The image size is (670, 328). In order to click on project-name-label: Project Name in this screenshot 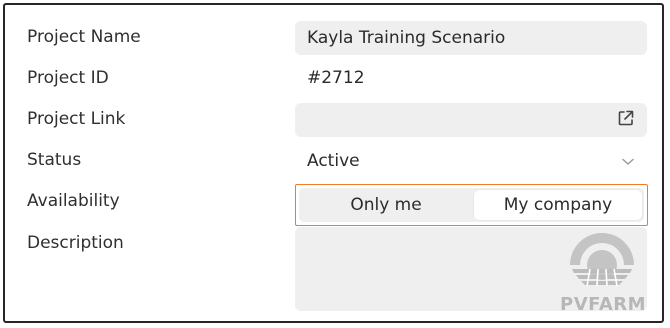, I will do `click(84, 37)`.